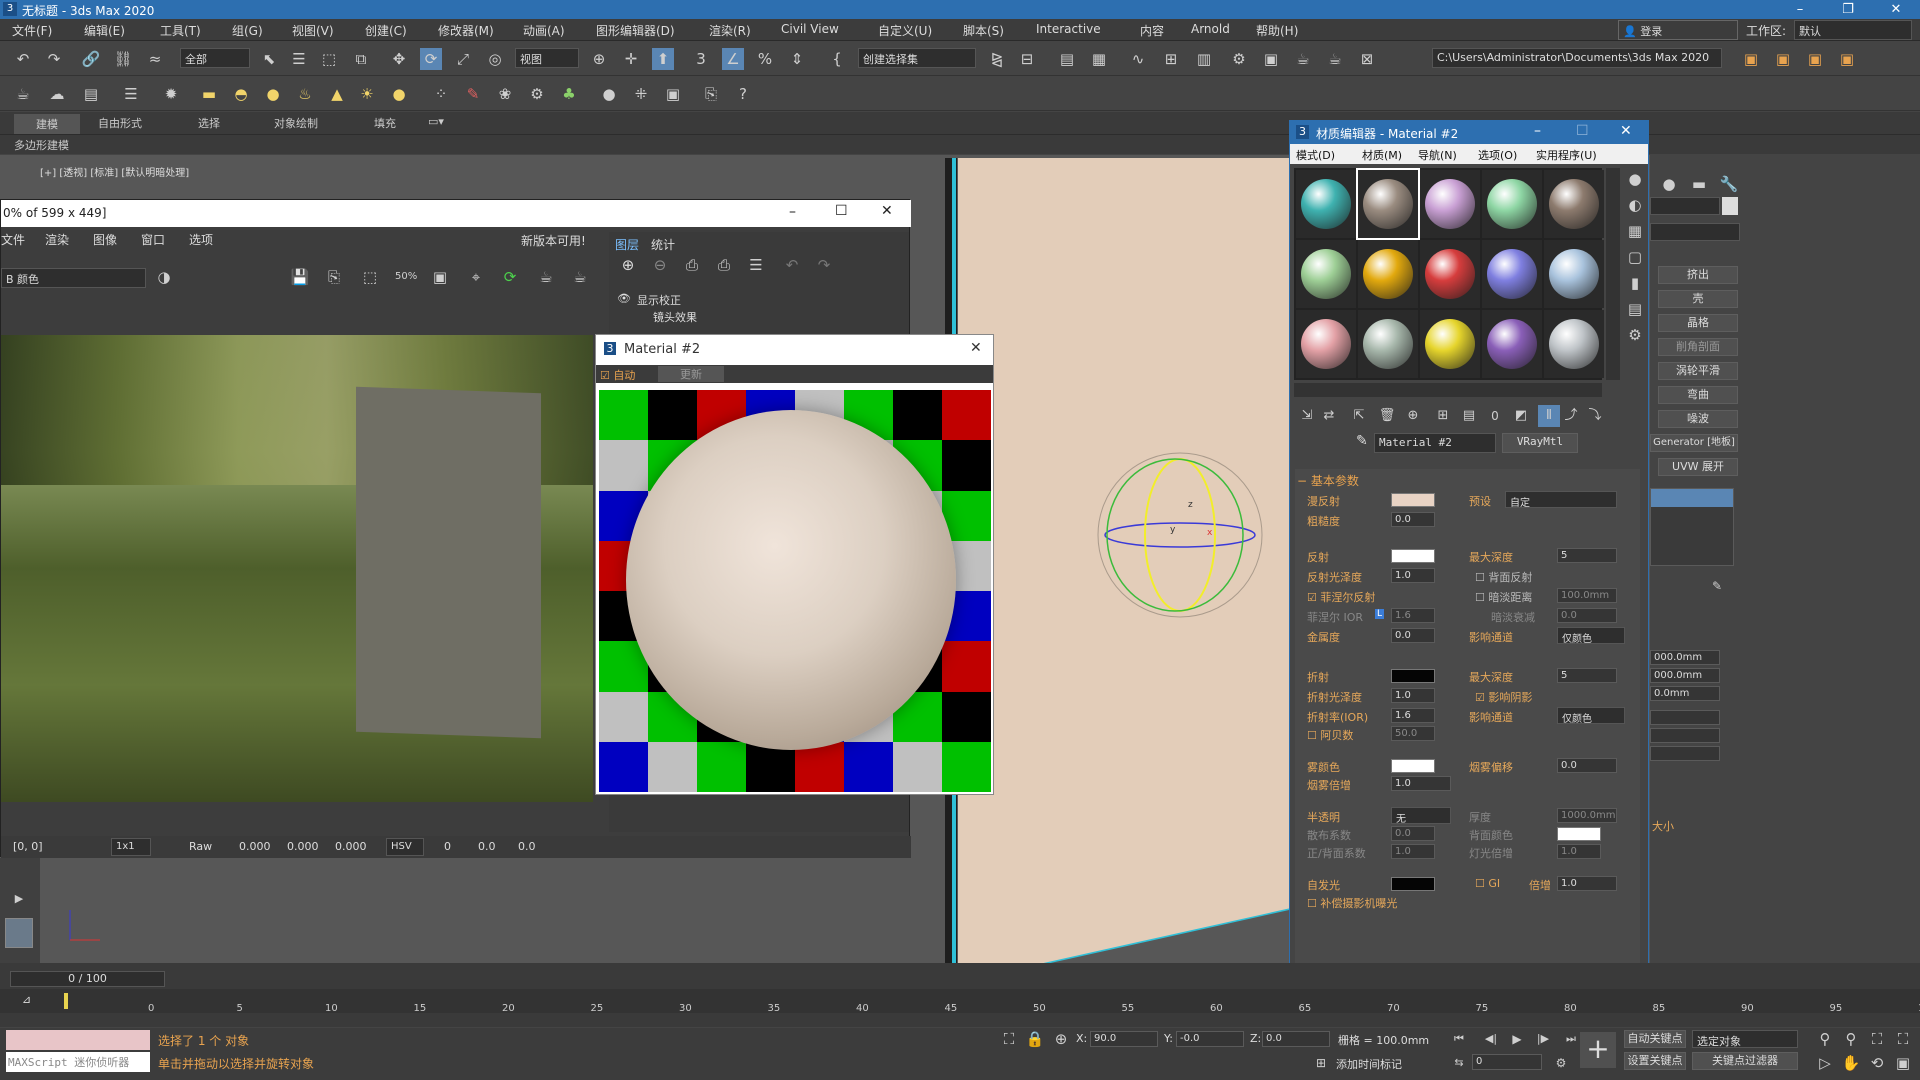  What do you see at coordinates (431, 59) in the screenshot?
I see `rotate-icon: ⟳` at bounding box center [431, 59].